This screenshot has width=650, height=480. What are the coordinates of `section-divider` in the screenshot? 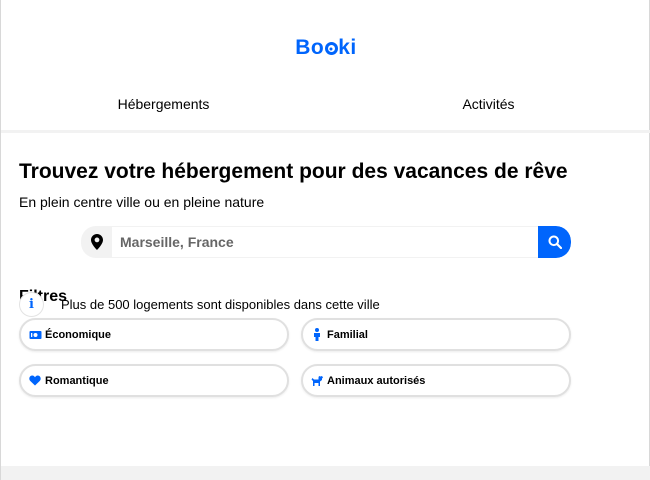 It's located at (325, 473).